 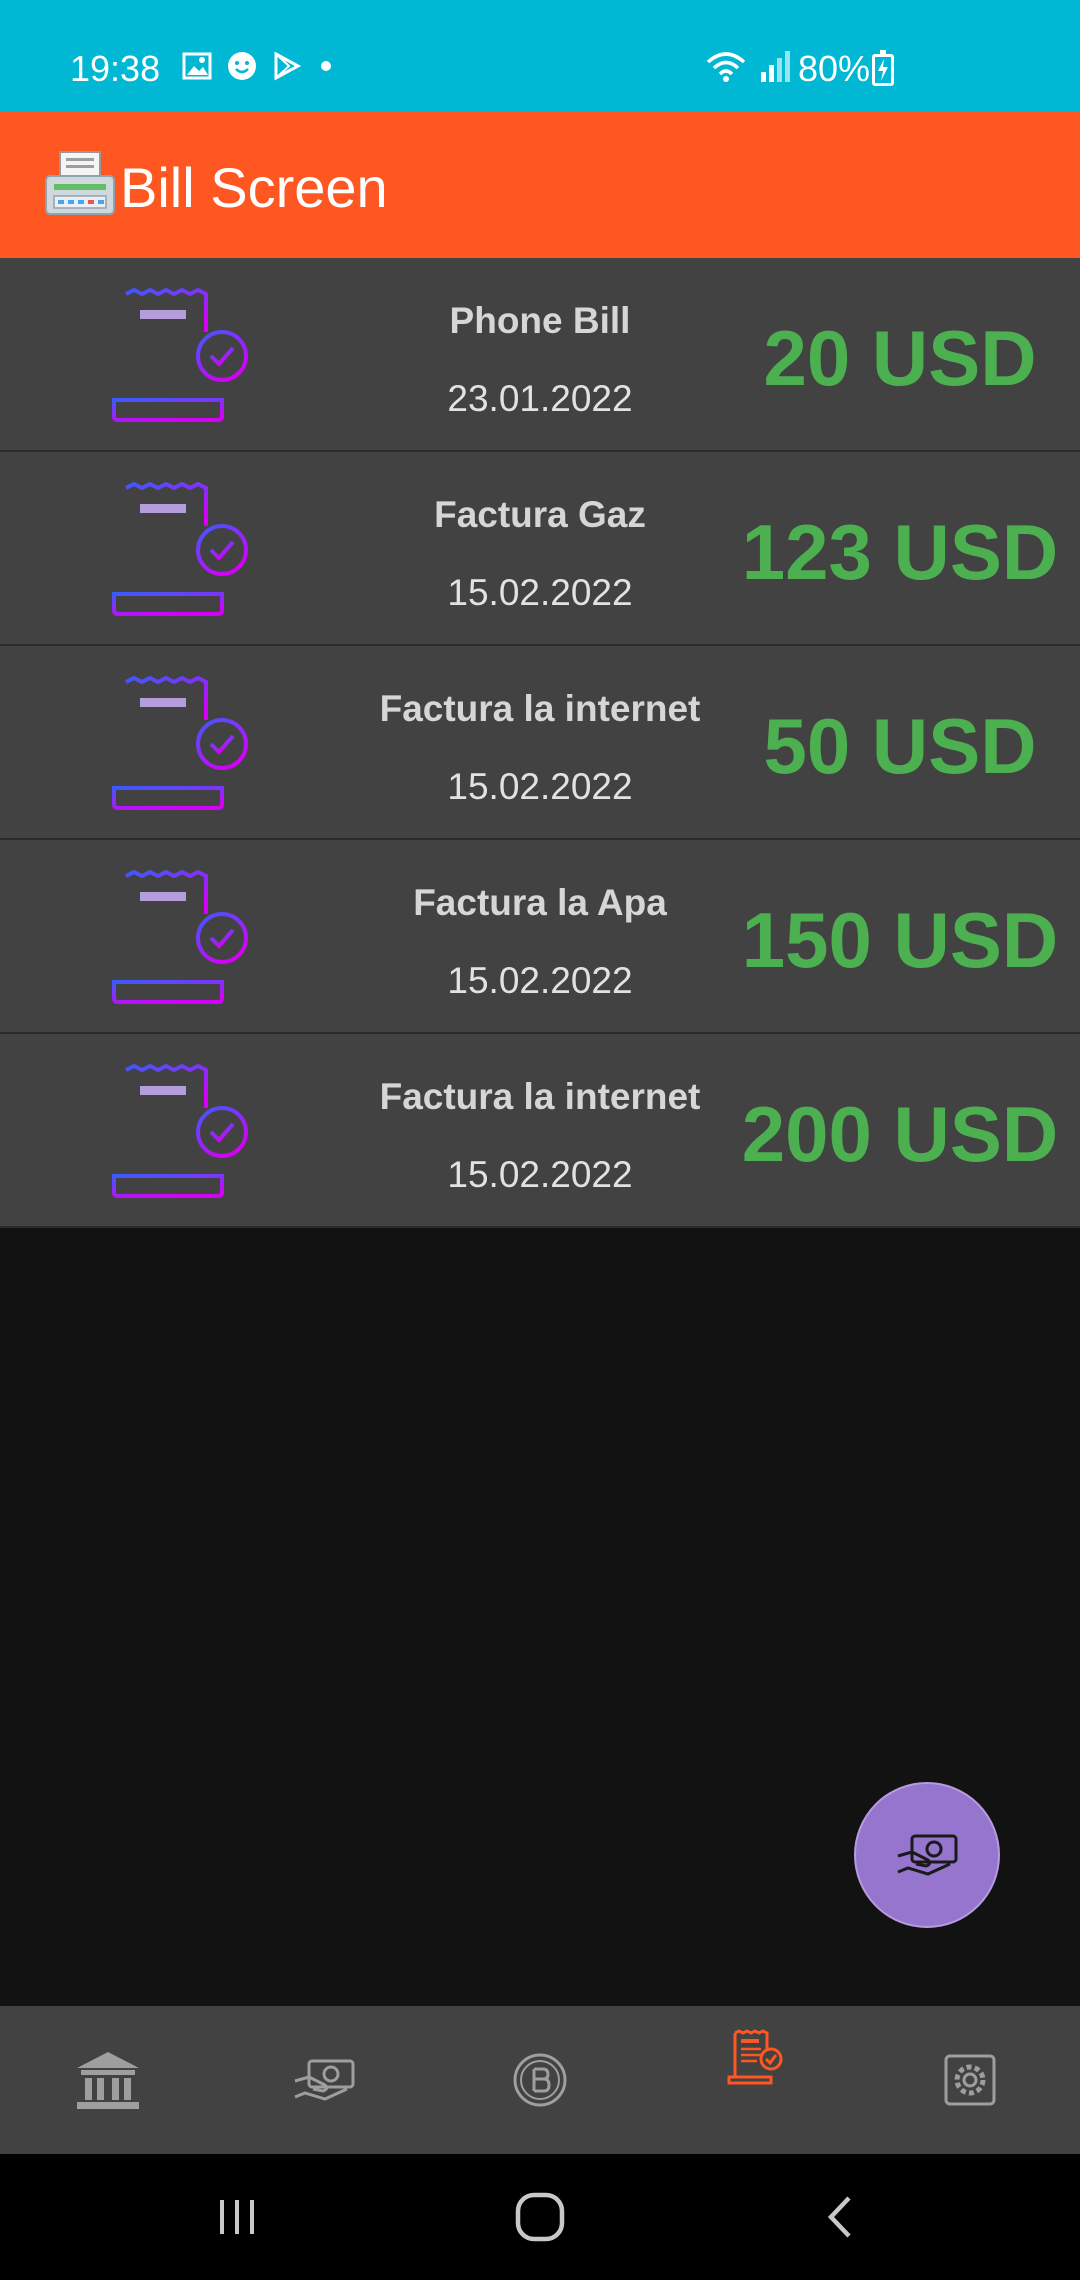 What do you see at coordinates (900, 1134) in the screenshot?
I see `bill-amount: 200 USD` at bounding box center [900, 1134].